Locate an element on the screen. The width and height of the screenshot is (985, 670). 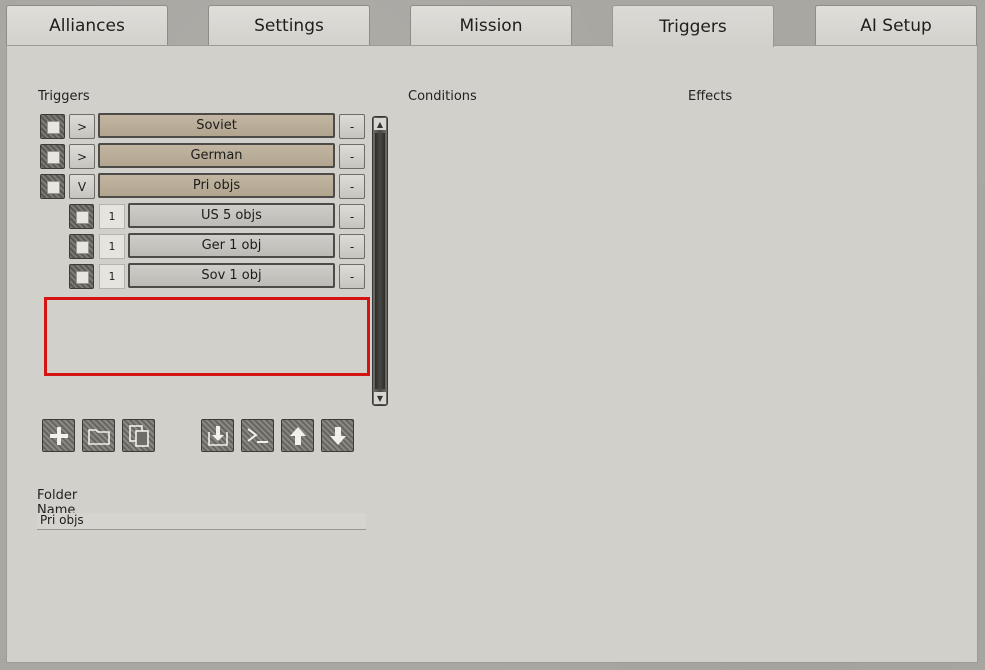
tab-triggers: Triggers is located at coordinates (693, 26).